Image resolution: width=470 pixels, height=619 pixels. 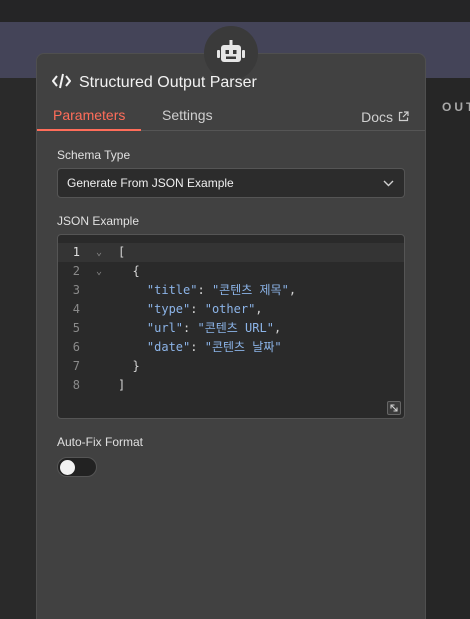 What do you see at coordinates (231, 366) in the screenshot?
I see `code-line: 7 }` at bounding box center [231, 366].